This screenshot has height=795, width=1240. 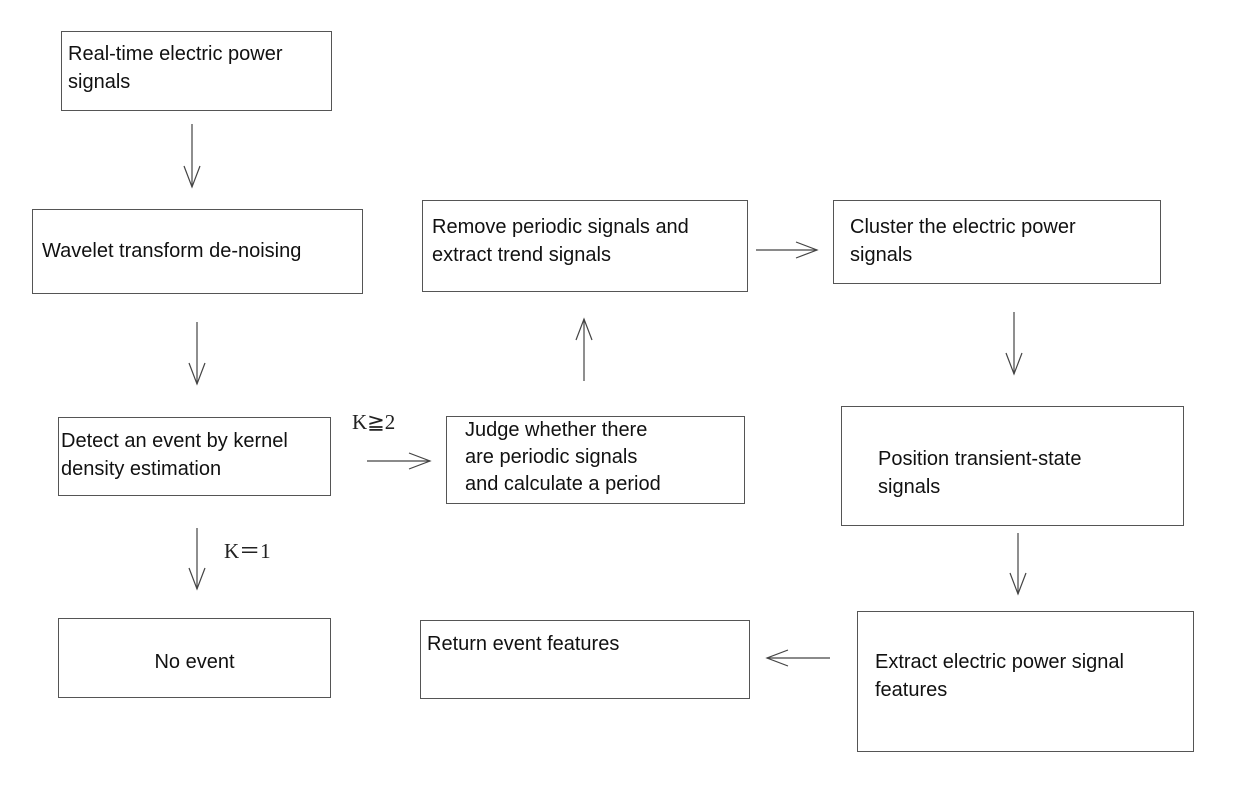 I want to click on node-label: No event, so click(x=194, y=662).